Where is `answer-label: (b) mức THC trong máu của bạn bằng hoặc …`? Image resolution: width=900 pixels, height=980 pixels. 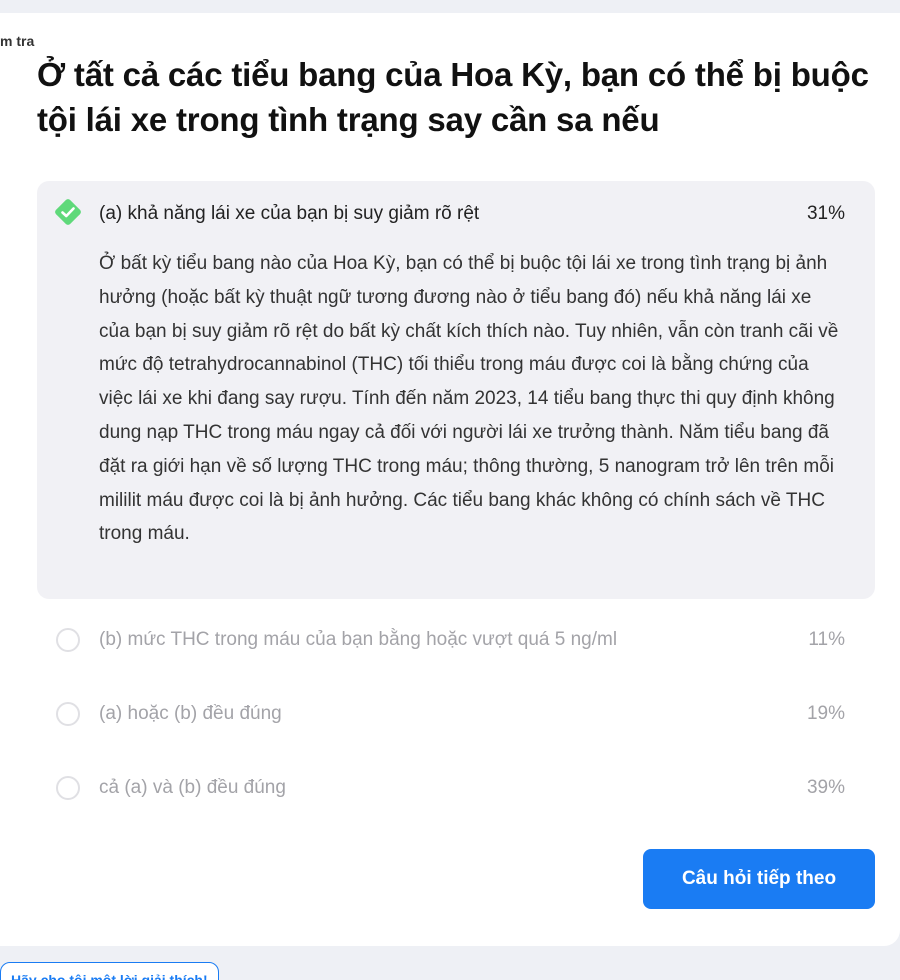 answer-label: (b) mức THC trong máu của bạn bằng hoặc … is located at coordinates (358, 639).